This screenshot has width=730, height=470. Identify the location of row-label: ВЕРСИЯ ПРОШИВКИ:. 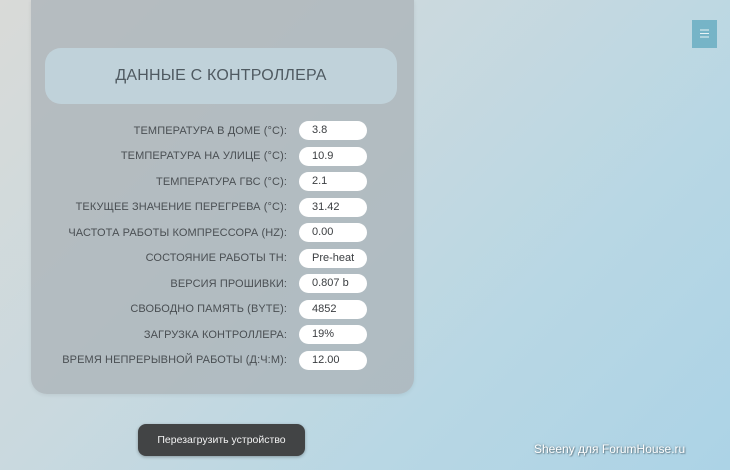
(228, 283).